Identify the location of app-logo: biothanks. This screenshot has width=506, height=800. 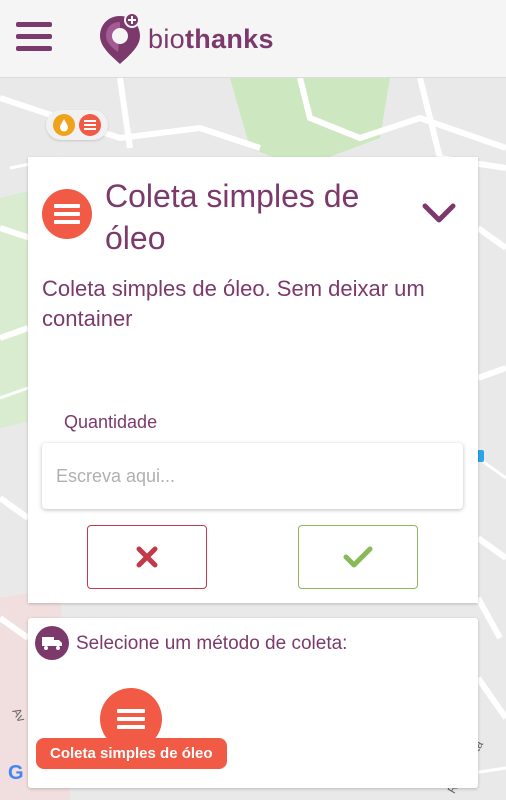
(185, 39).